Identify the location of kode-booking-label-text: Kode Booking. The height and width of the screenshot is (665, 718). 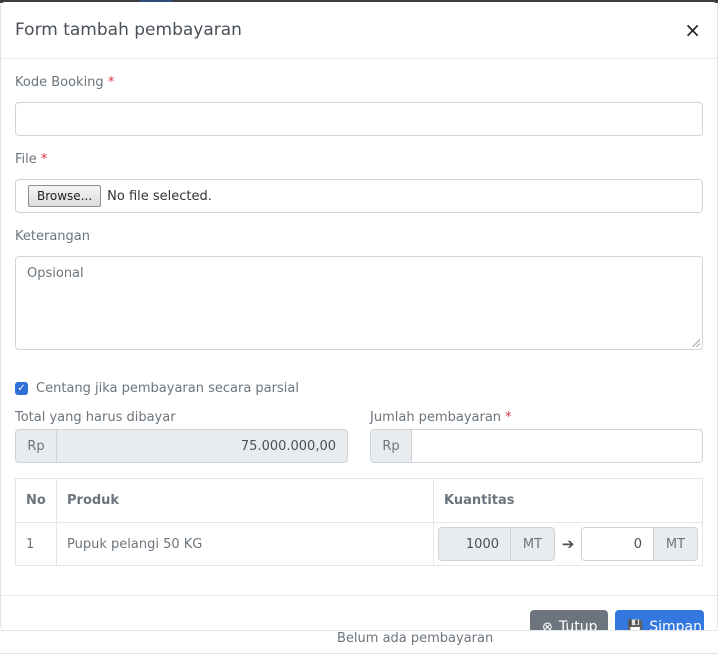
(59, 82).